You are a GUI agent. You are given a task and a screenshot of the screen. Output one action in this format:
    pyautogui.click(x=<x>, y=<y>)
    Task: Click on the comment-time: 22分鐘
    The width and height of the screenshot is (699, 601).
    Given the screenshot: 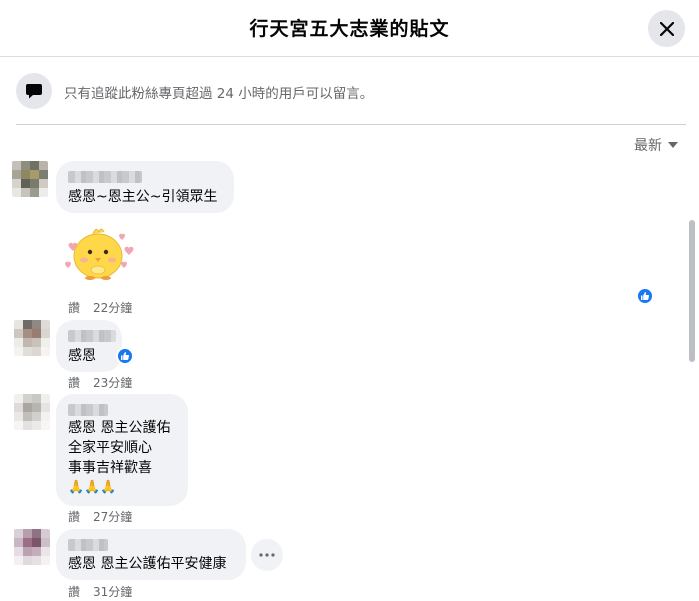 What is the action you would take?
    pyautogui.click(x=112, y=308)
    